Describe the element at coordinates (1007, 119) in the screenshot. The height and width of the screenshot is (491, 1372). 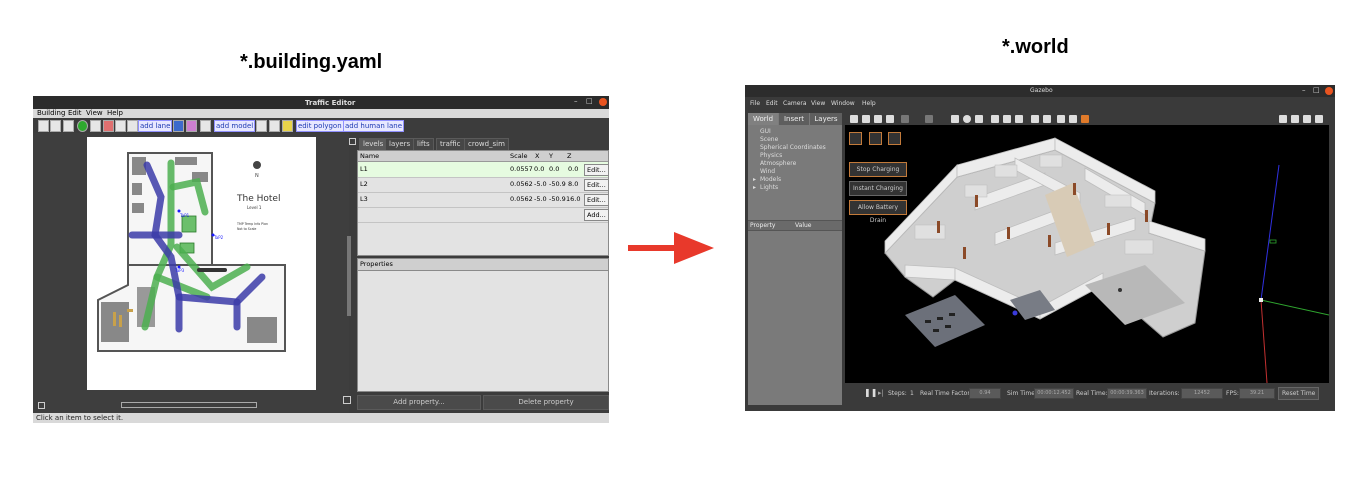
I see `spot-light-icon` at that location.